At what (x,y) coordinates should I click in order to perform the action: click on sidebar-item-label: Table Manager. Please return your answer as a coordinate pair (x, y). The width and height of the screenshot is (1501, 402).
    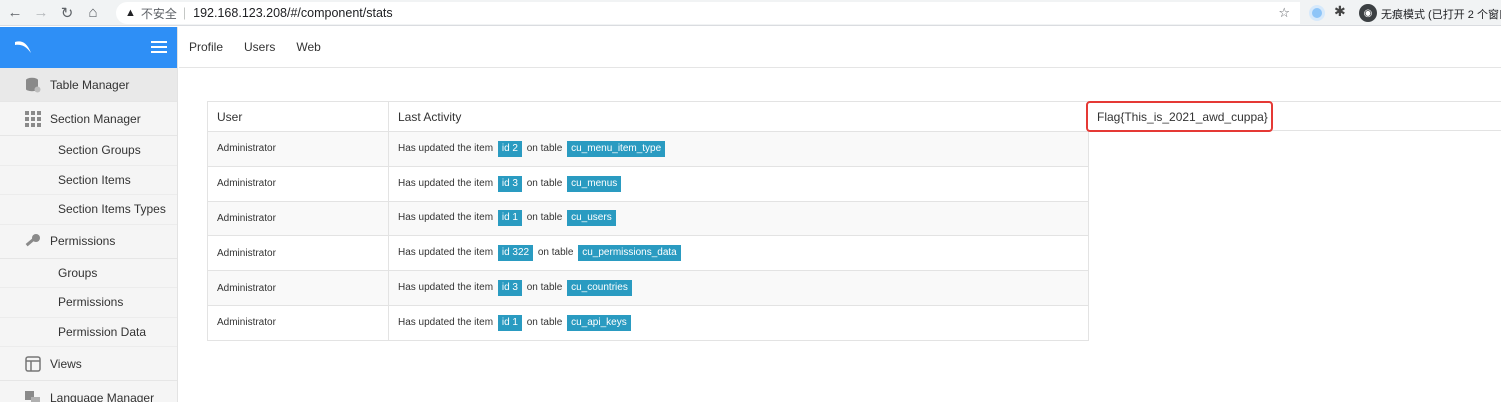
    Looking at the image, I should click on (90, 84).